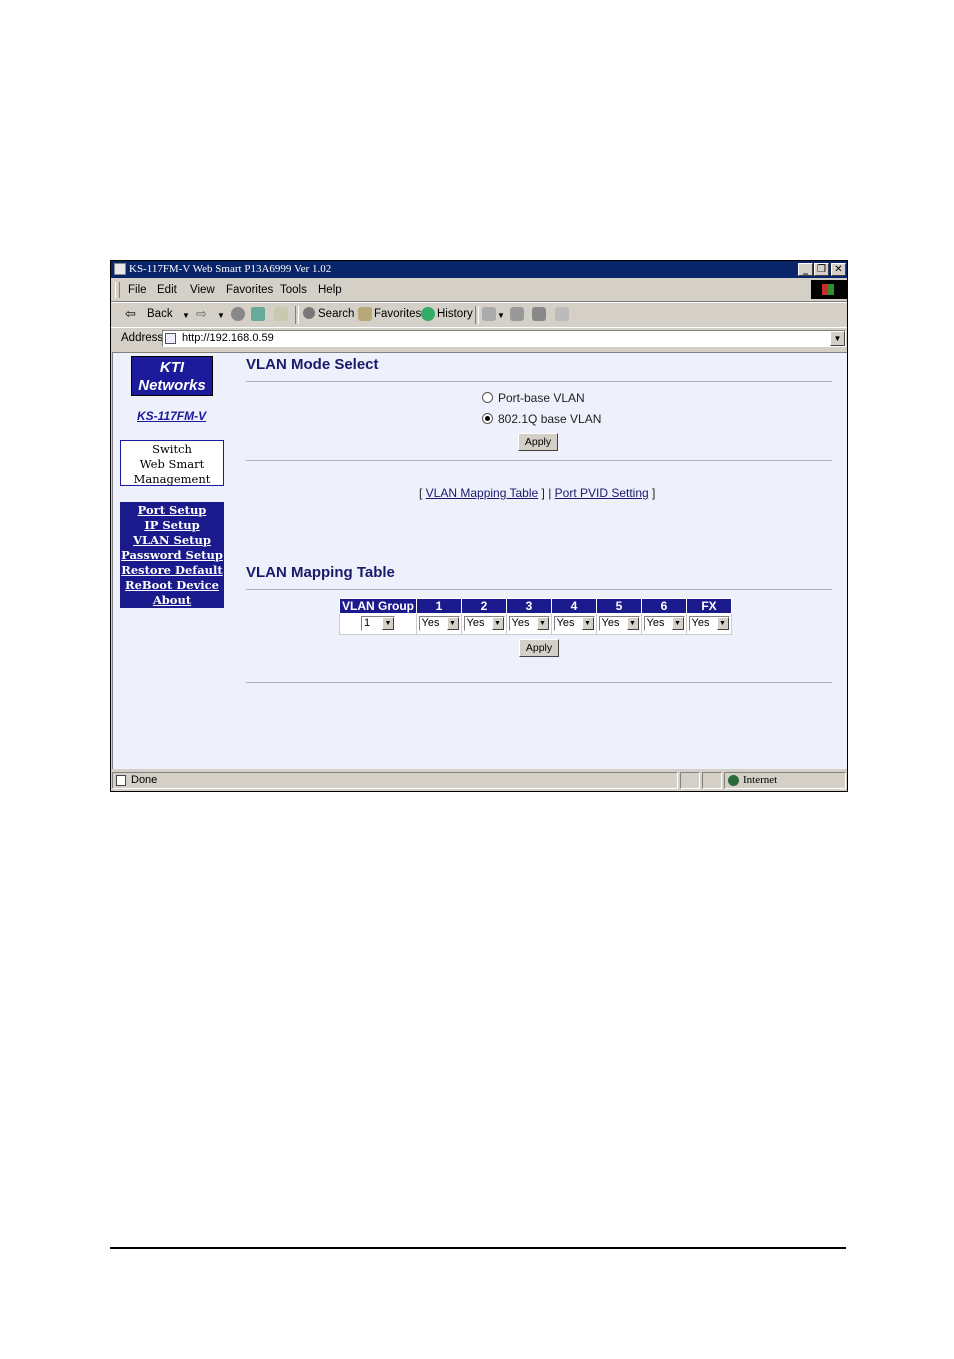 The width and height of the screenshot is (954, 1359). What do you see at coordinates (475, 623) in the screenshot?
I see `port-2-value: Yes` at bounding box center [475, 623].